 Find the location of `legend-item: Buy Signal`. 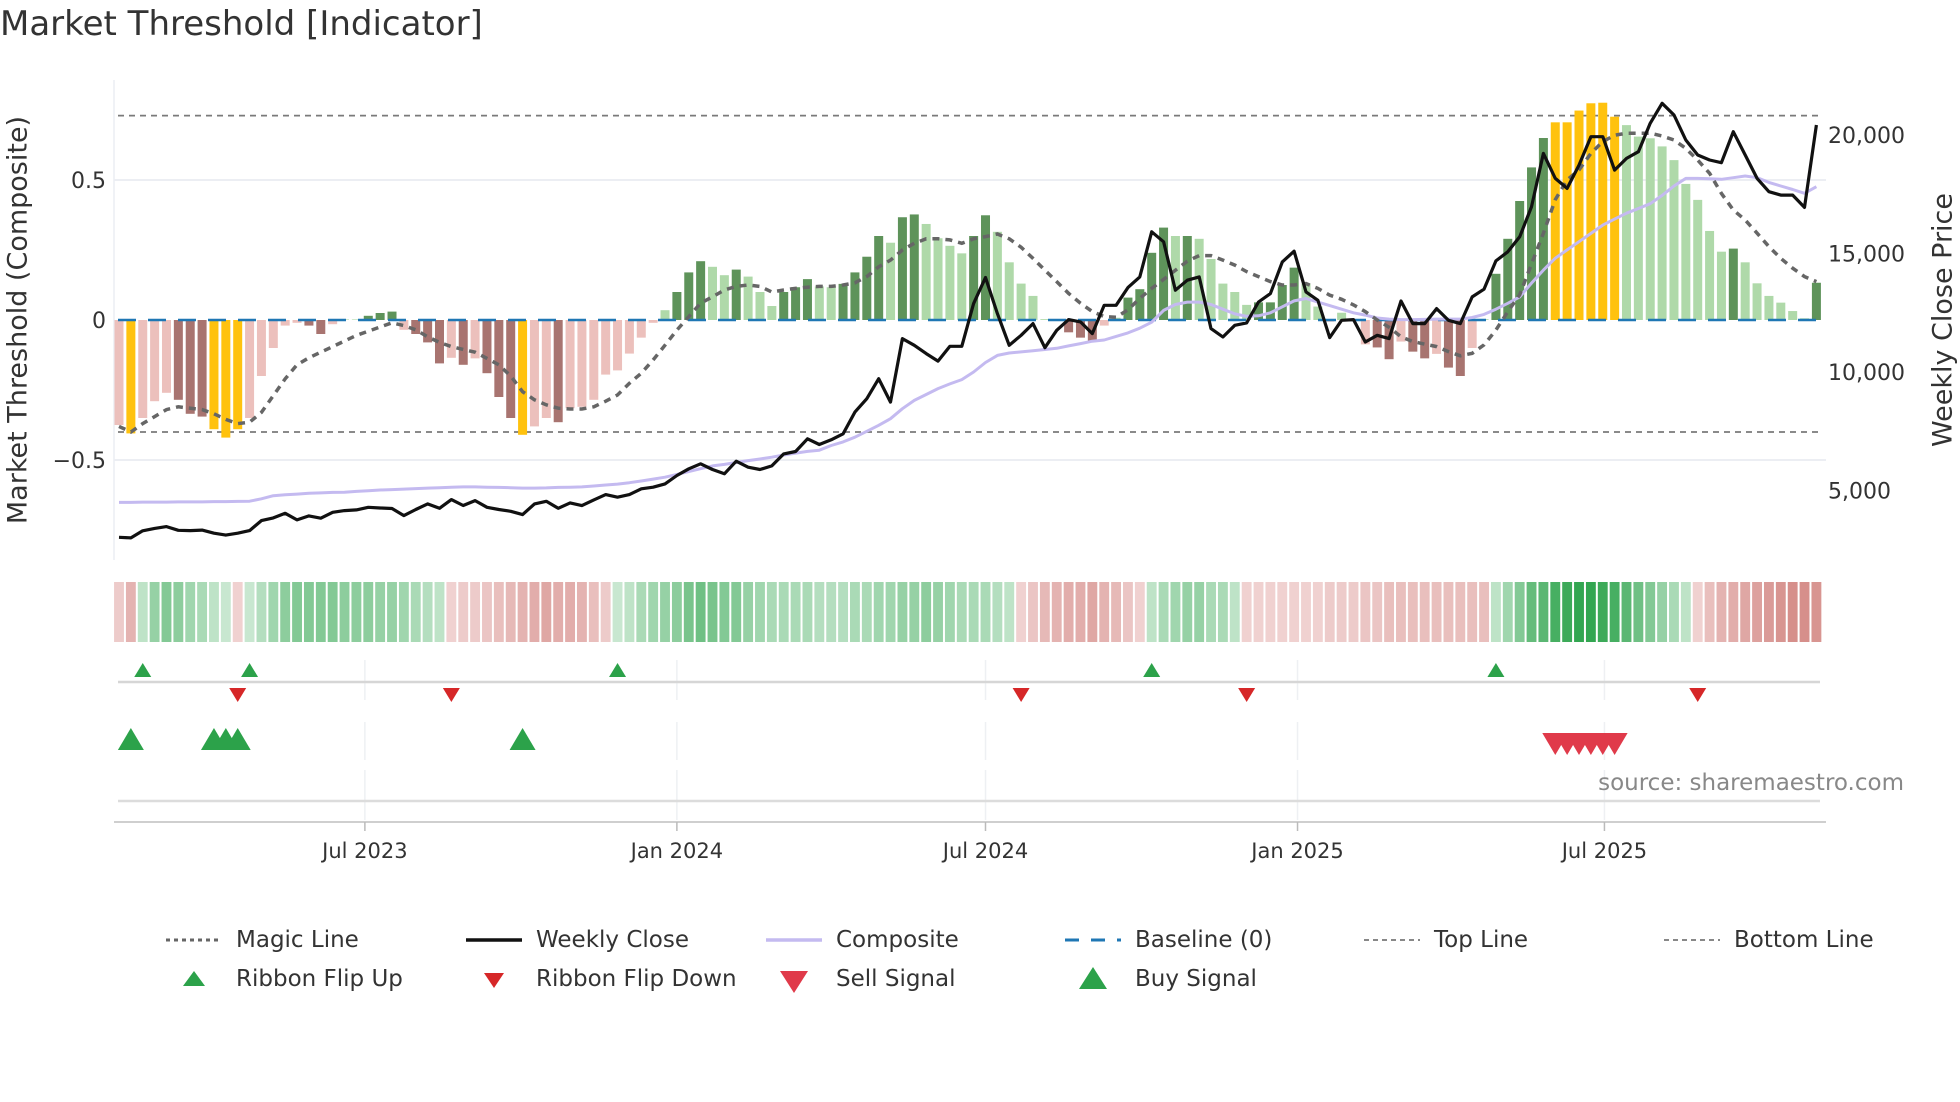

legend-item: Buy Signal is located at coordinates (1161, 979).